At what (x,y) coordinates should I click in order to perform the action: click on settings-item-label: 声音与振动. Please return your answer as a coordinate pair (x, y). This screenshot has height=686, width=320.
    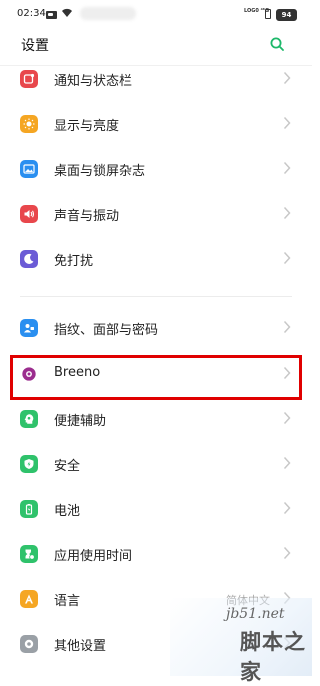
    Looking at the image, I should click on (87, 216).